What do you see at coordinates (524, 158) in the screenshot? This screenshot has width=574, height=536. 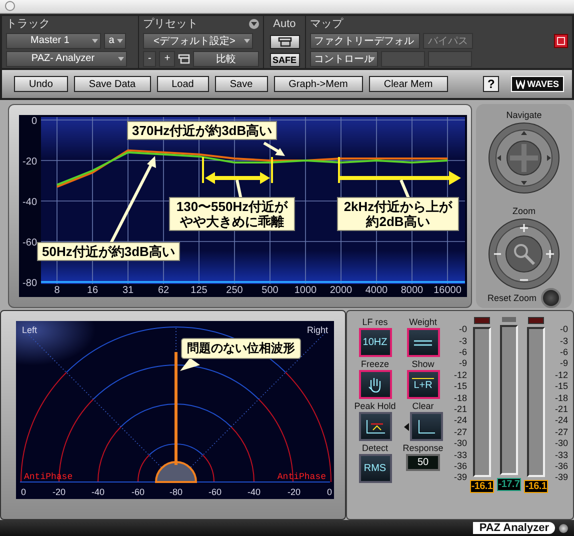 I see `navigate-pad` at bounding box center [524, 158].